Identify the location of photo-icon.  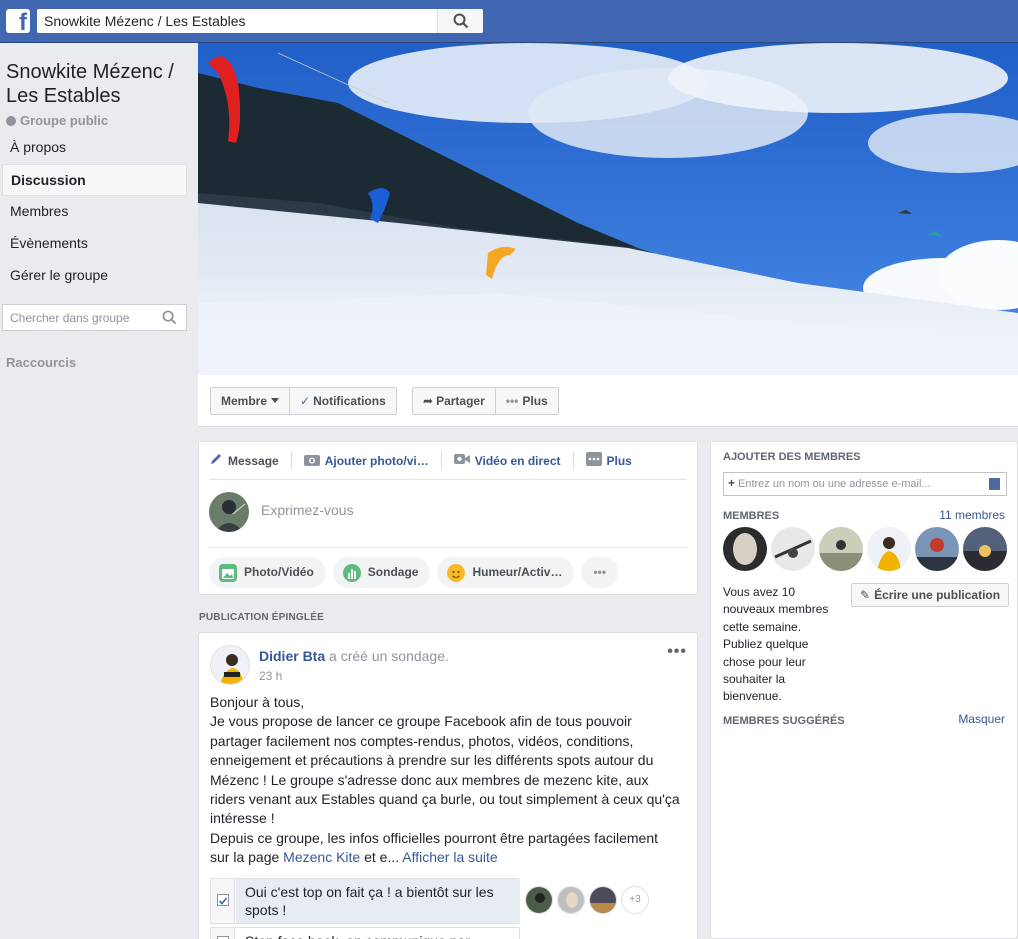
(228, 572).